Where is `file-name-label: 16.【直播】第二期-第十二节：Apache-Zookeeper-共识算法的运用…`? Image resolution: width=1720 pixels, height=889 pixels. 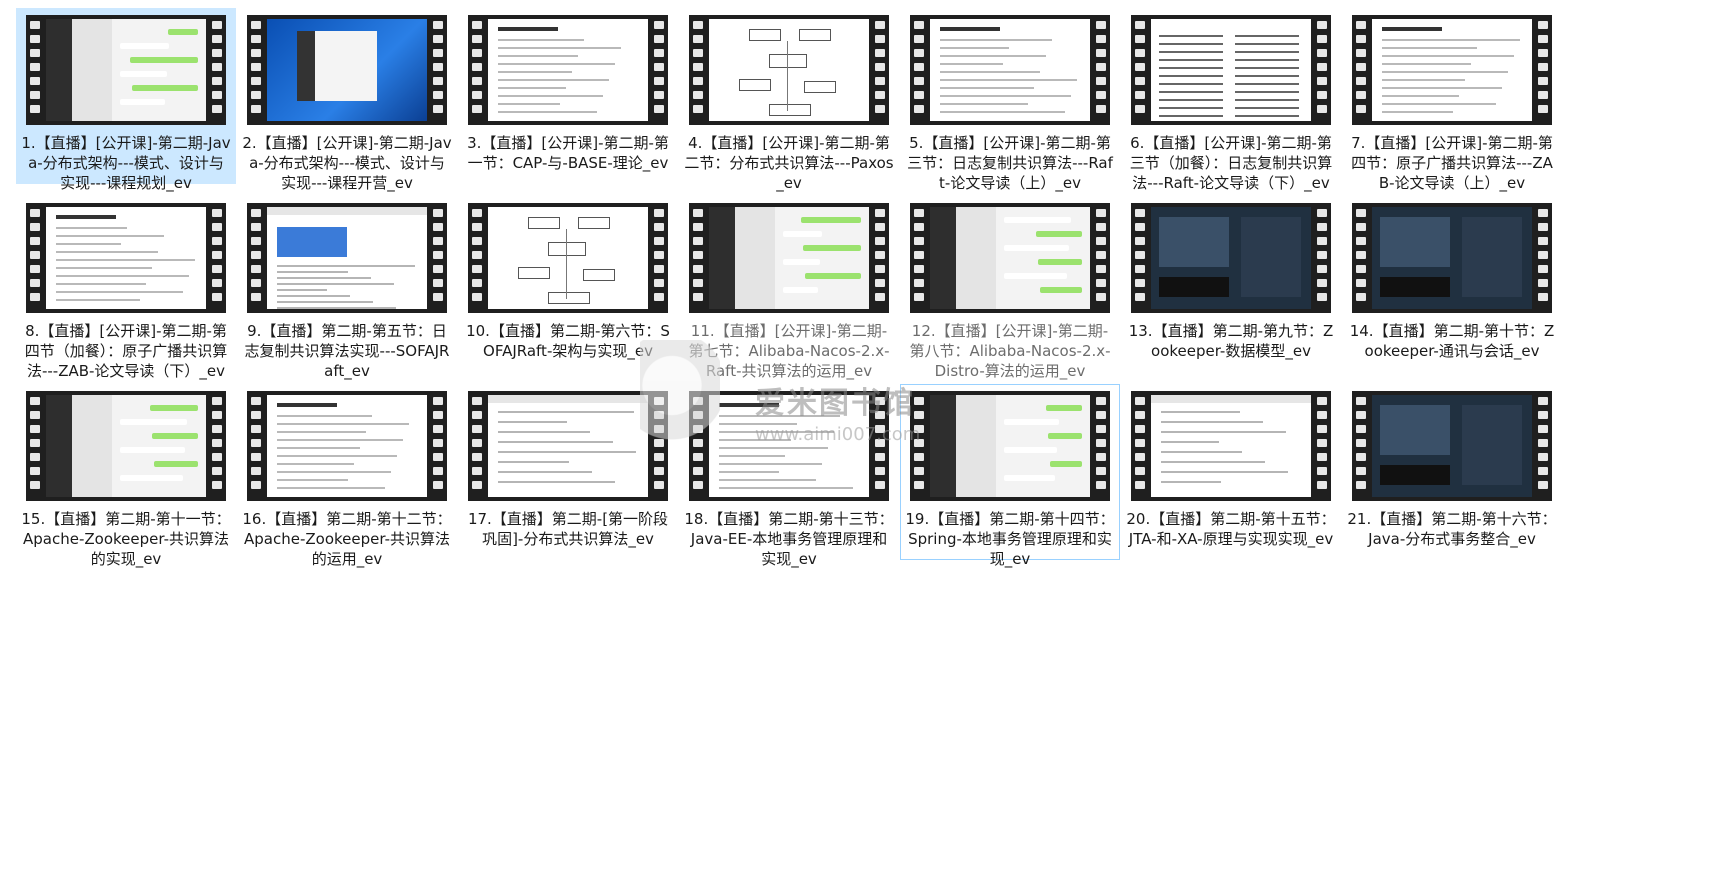 file-name-label: 16.【直播】第二期-第十二节：Apache-Zookeeper-共识算法的运用… is located at coordinates (347, 539).